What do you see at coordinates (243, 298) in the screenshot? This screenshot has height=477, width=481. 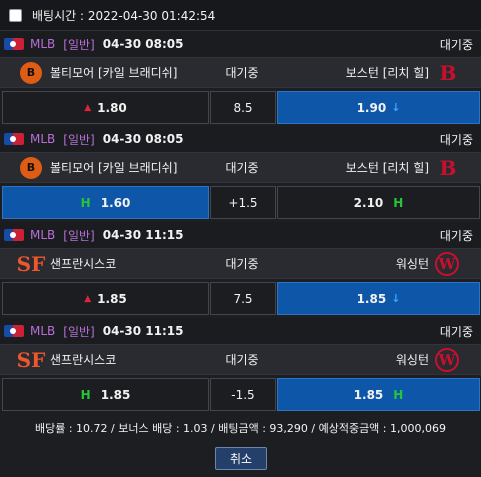 I see `line-odds-button: 7.5` at bounding box center [243, 298].